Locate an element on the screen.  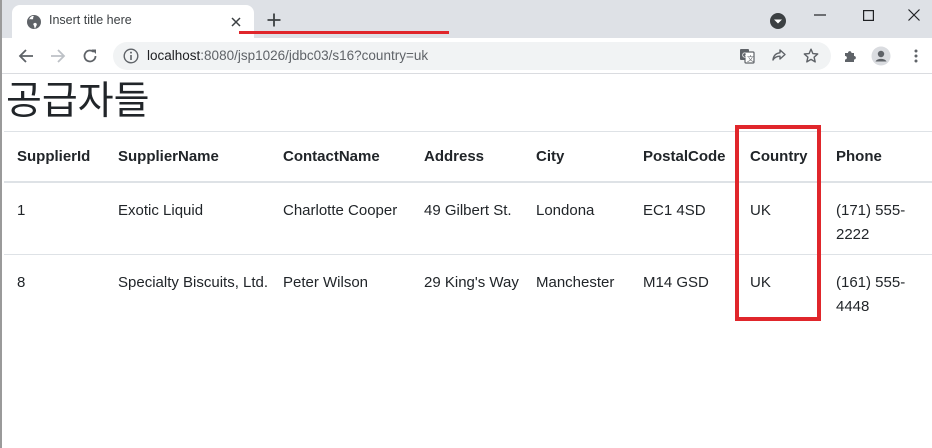
browser-tab: Insert title here is located at coordinates (133, 21).